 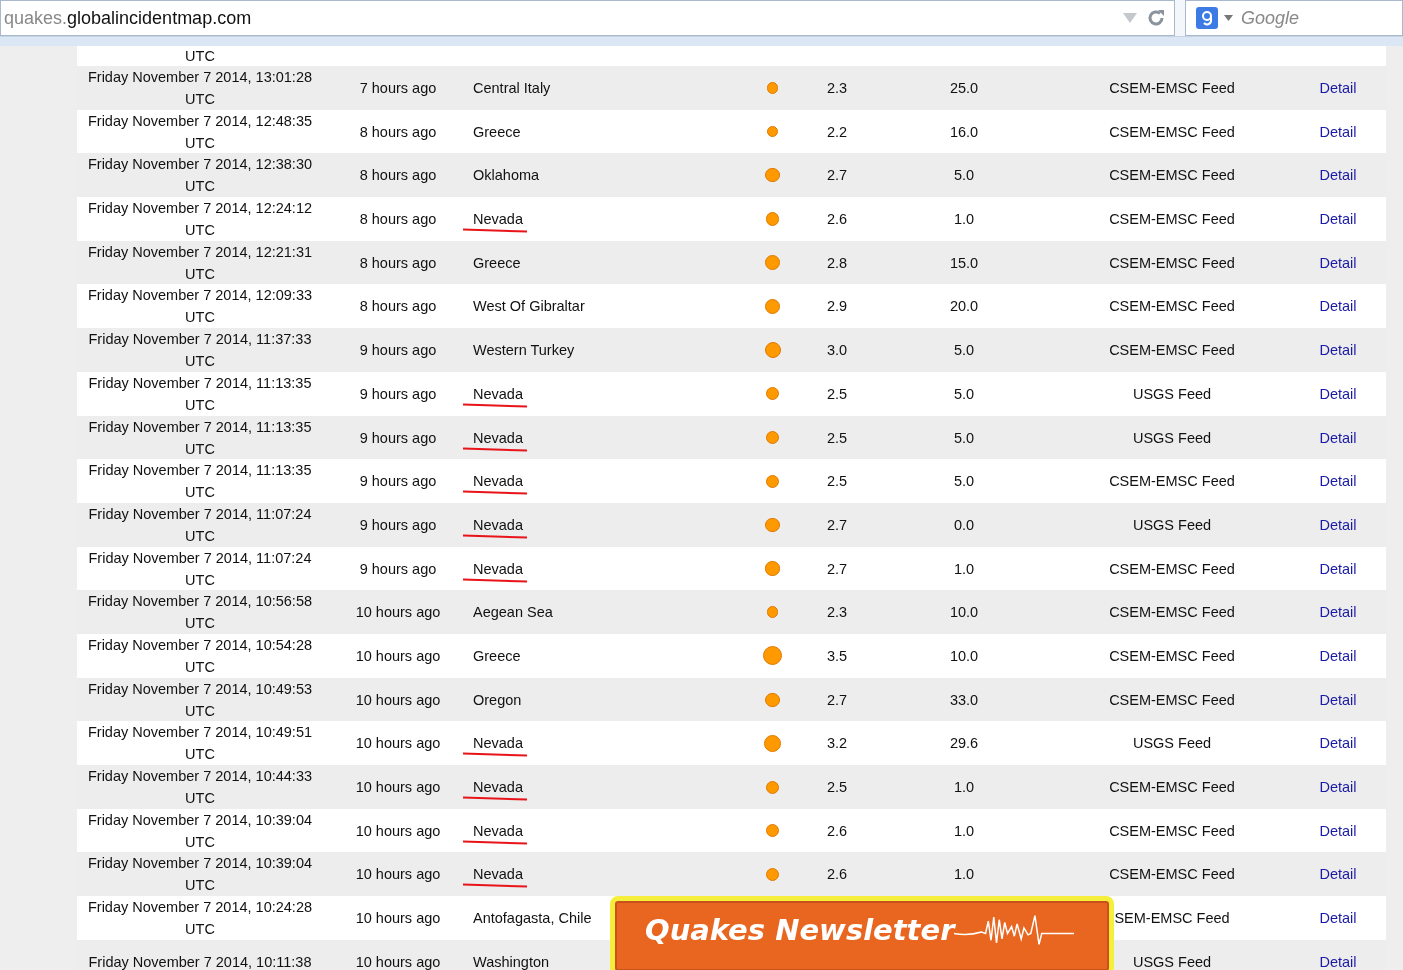 I want to click on magnitude-cell-text: 2.5, so click(x=837, y=393).